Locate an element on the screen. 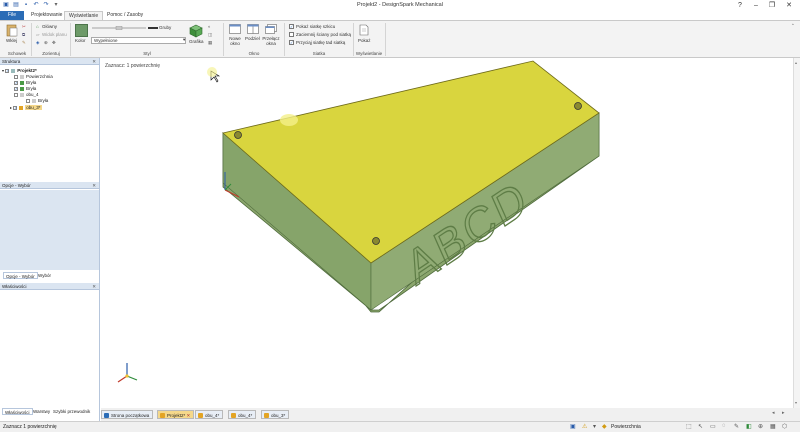 This screenshot has height=432, width=800. tab-scroll-left-icon: ◂ is located at coordinates (773, 413).